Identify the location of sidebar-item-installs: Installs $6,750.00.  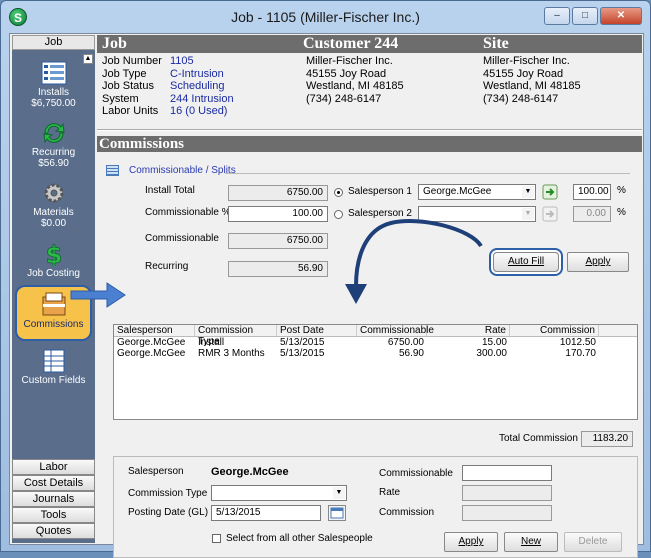
(53, 85).